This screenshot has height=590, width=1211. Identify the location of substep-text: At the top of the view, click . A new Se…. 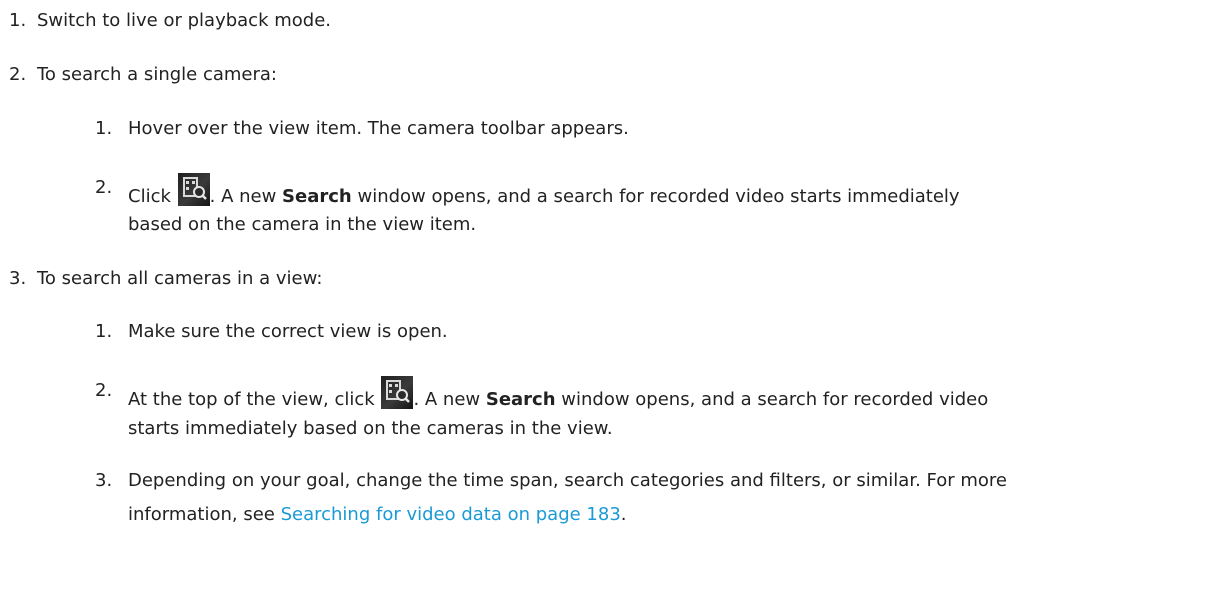
(558, 395).